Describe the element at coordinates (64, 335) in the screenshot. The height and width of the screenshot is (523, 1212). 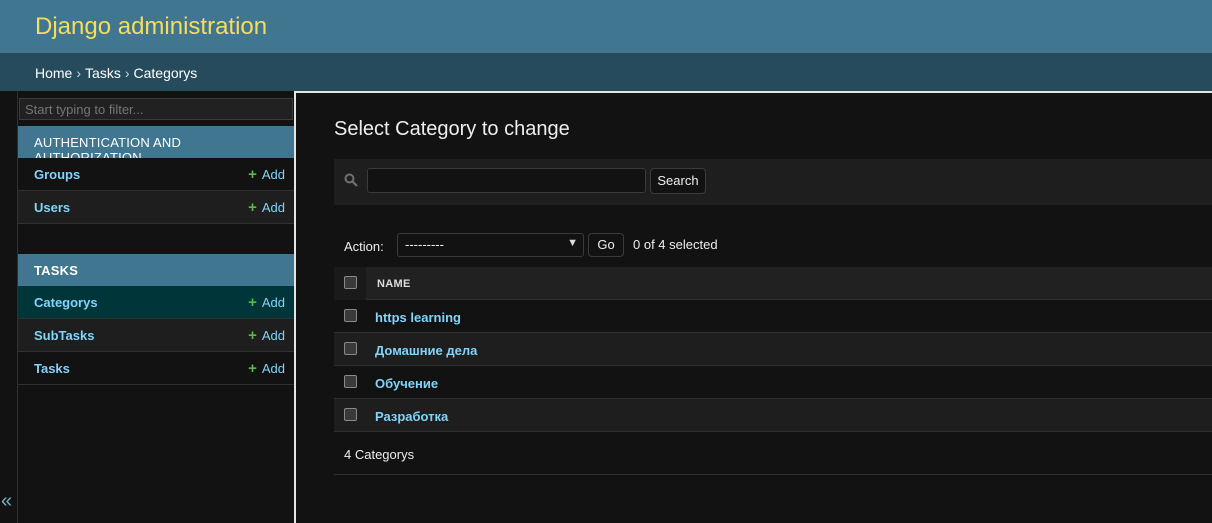
I see `sidebar-item-label: SubTasks` at that location.